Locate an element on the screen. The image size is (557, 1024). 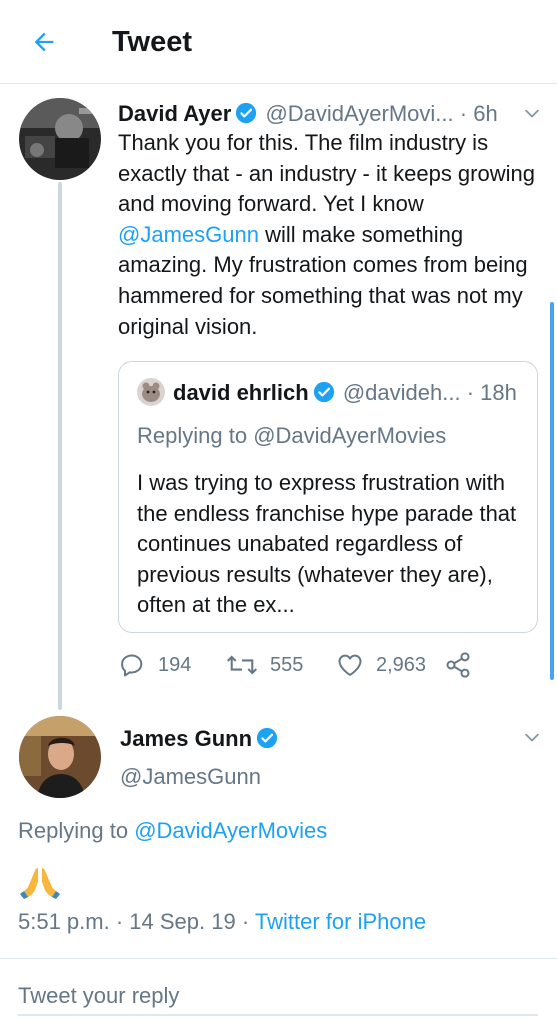
page-title: Tweet is located at coordinates (152, 42).